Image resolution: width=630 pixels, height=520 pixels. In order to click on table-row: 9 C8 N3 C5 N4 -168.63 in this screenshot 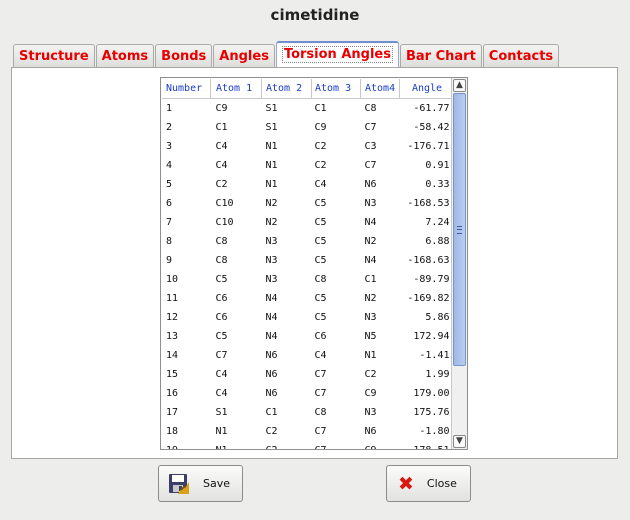, I will do `click(308, 260)`.